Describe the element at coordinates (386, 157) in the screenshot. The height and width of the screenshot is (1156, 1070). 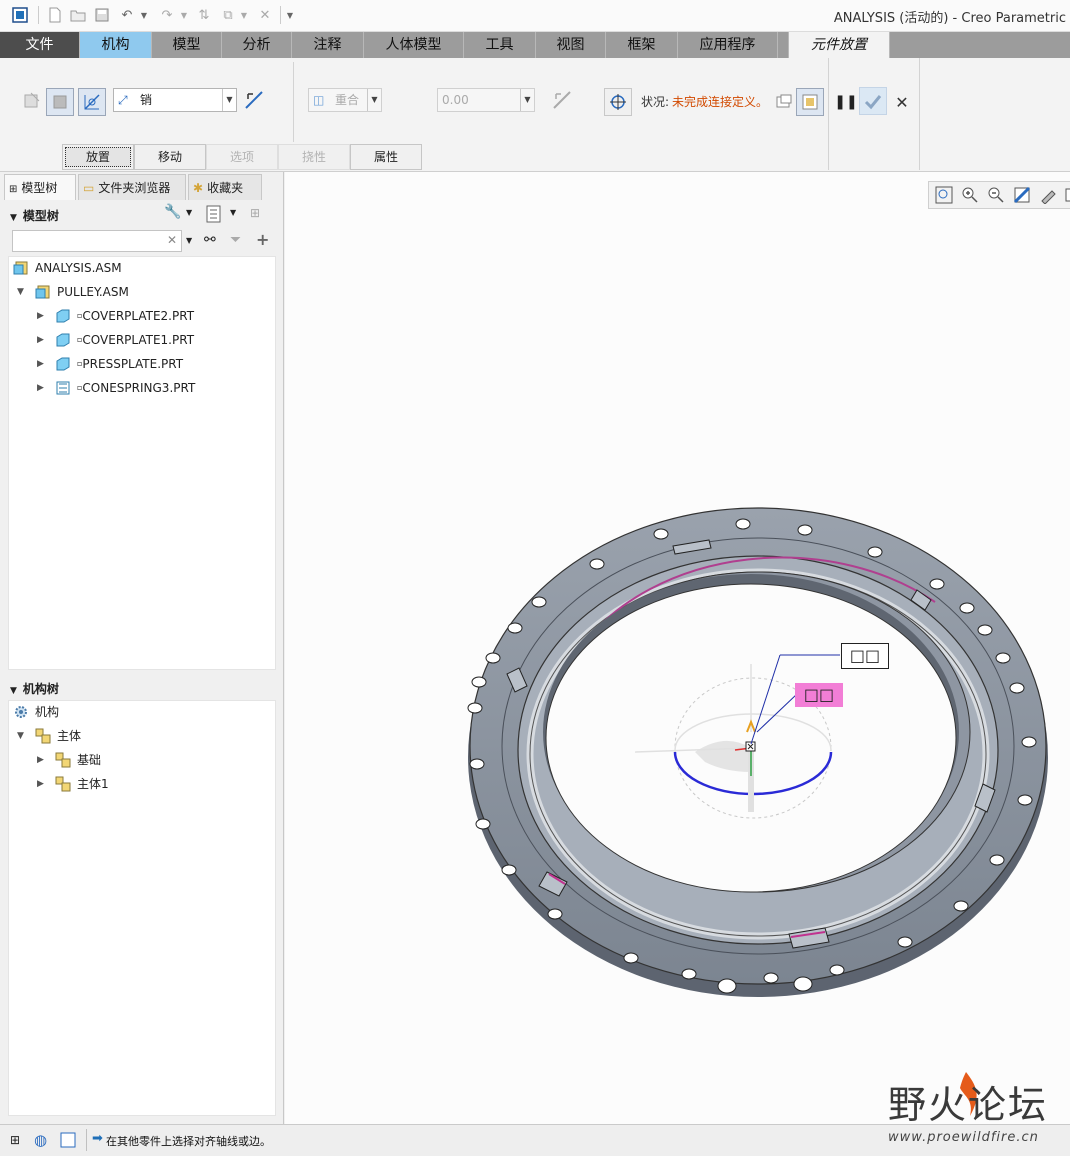
I see `subtab-properties: 属性` at that location.